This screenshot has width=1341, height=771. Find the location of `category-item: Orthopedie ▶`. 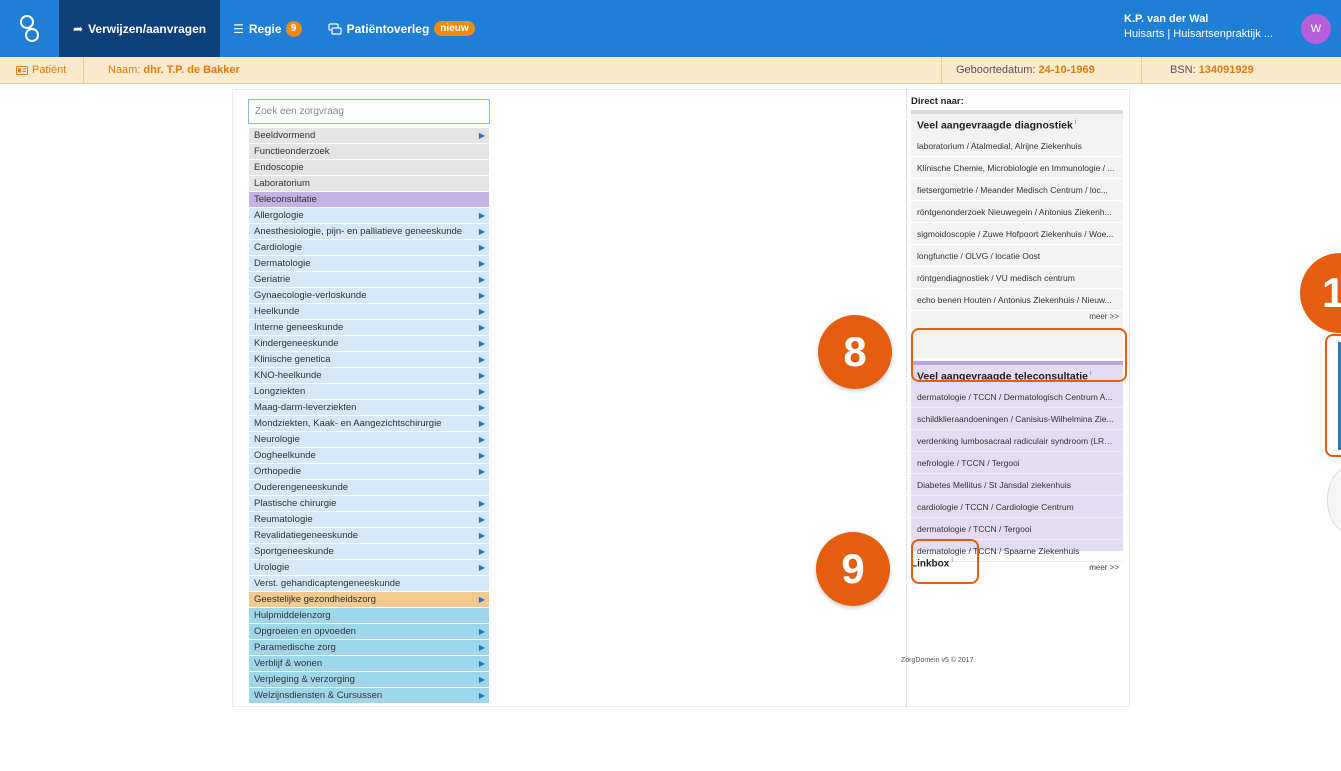

category-item: Orthopedie ▶ is located at coordinates (369, 472).